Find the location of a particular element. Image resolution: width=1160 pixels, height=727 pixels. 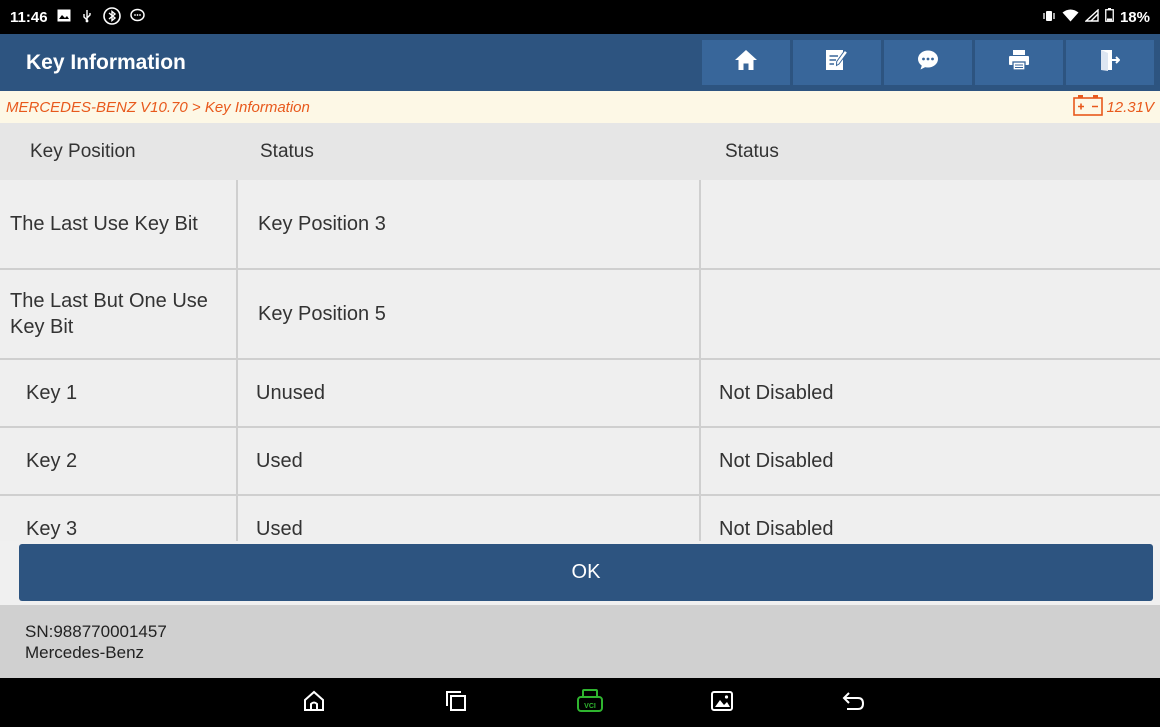

table-row: Key 3 Used Not Disabled is located at coordinates (580, 518).